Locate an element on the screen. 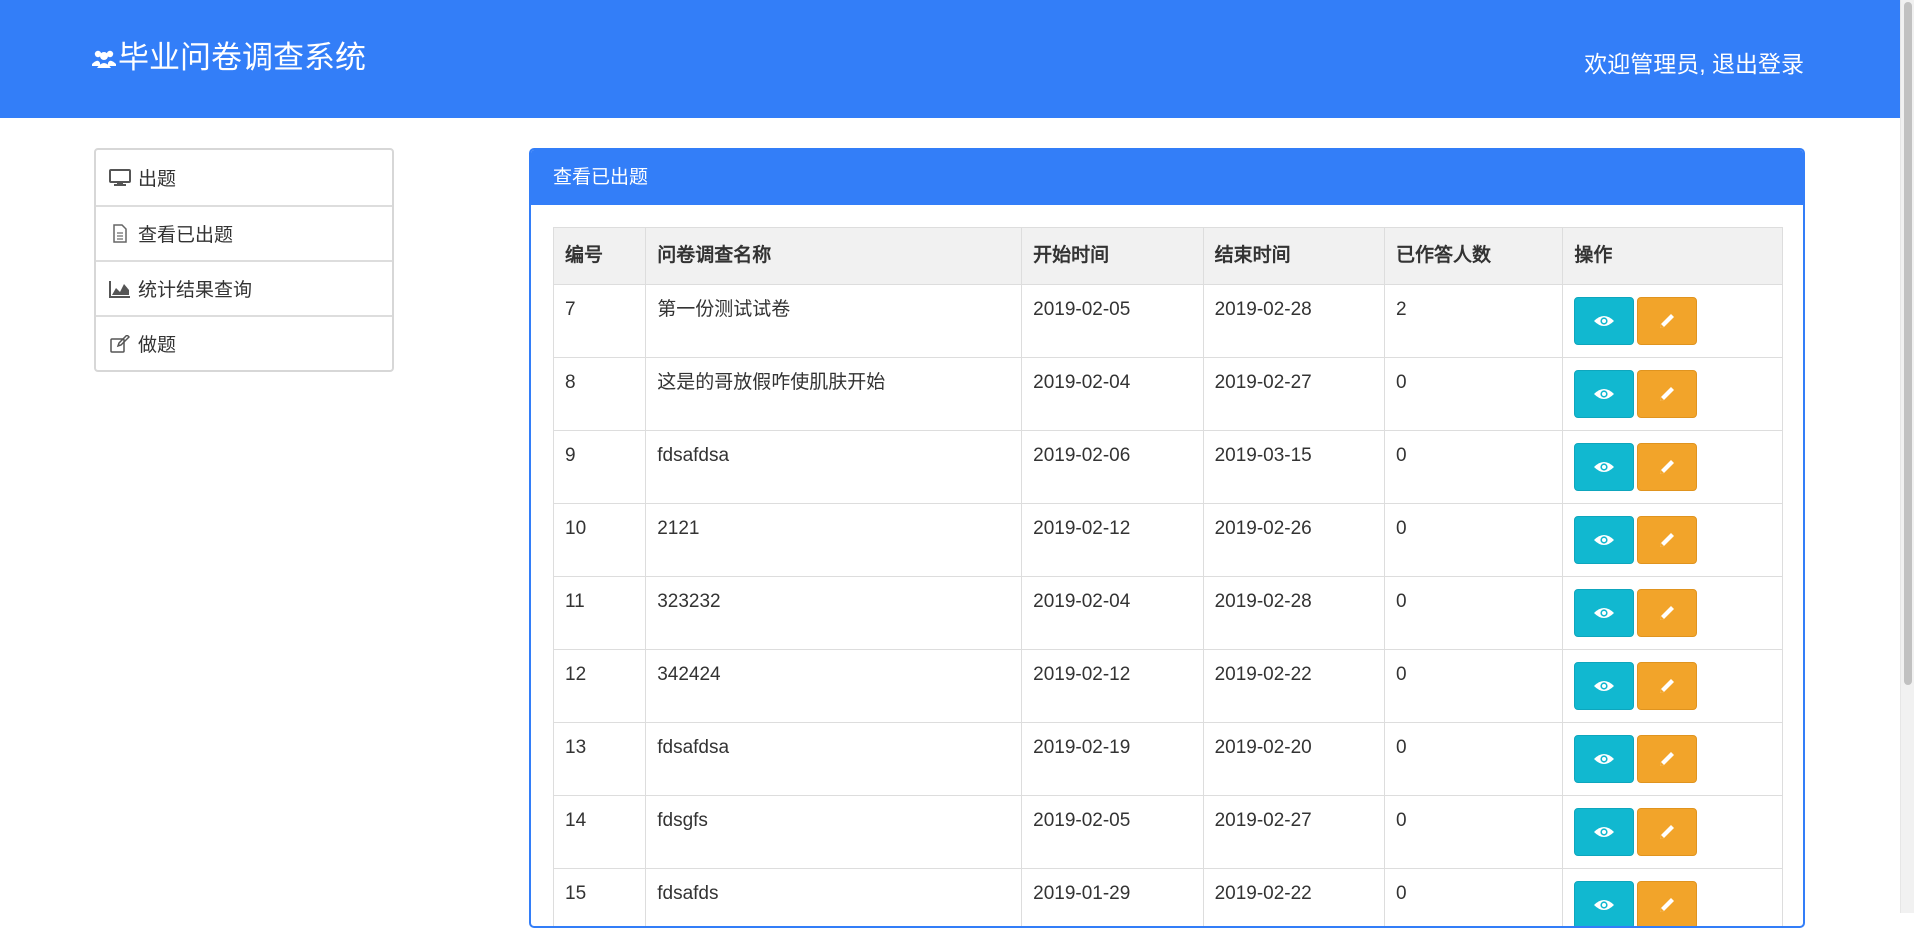 The image size is (1914, 928). sidebar-item-answer: 做题 is located at coordinates (244, 342).